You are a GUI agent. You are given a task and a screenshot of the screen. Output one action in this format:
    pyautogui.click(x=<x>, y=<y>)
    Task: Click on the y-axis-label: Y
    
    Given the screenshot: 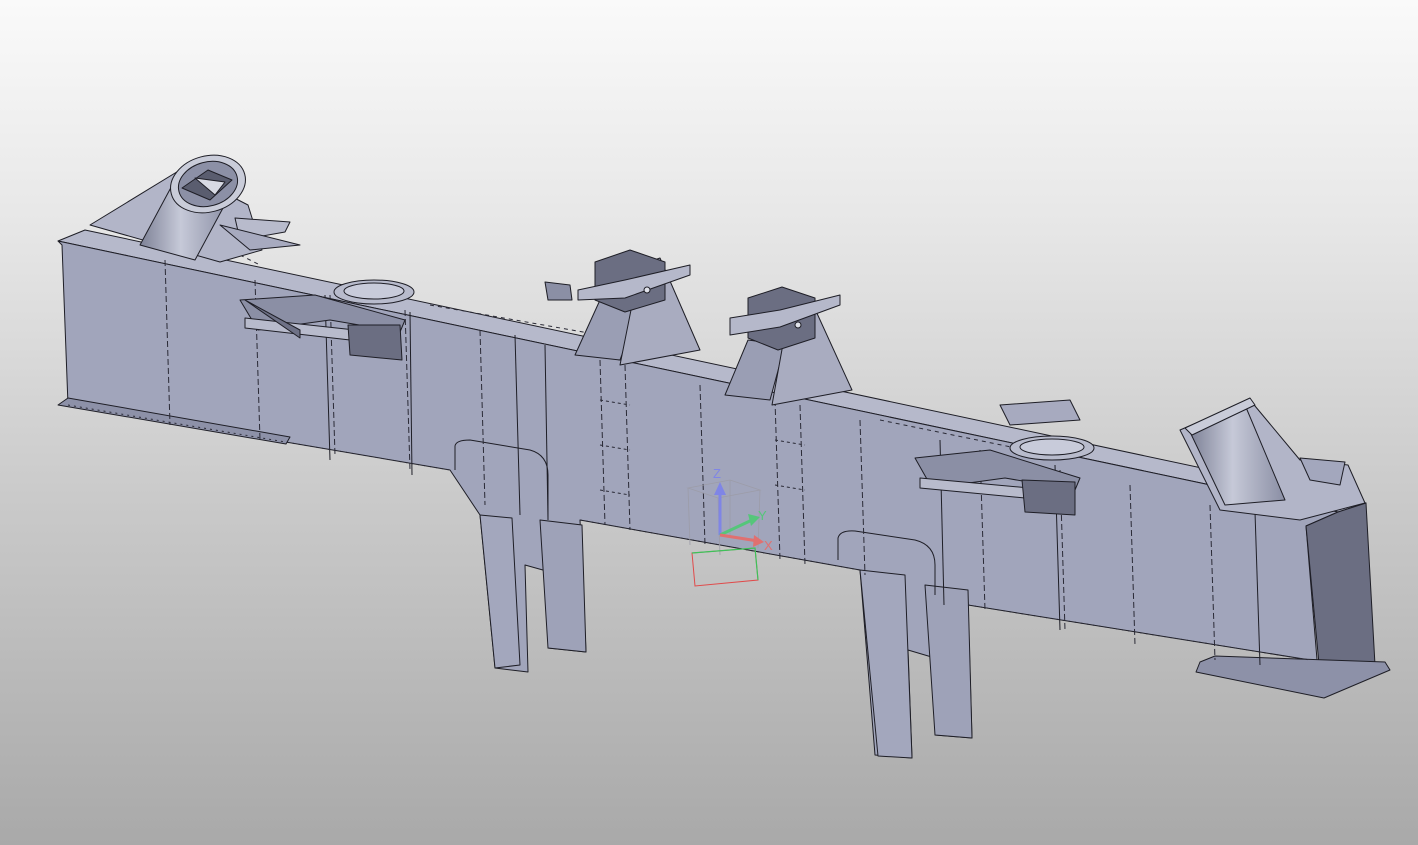 What is the action you would take?
    pyautogui.click(x=762, y=515)
    